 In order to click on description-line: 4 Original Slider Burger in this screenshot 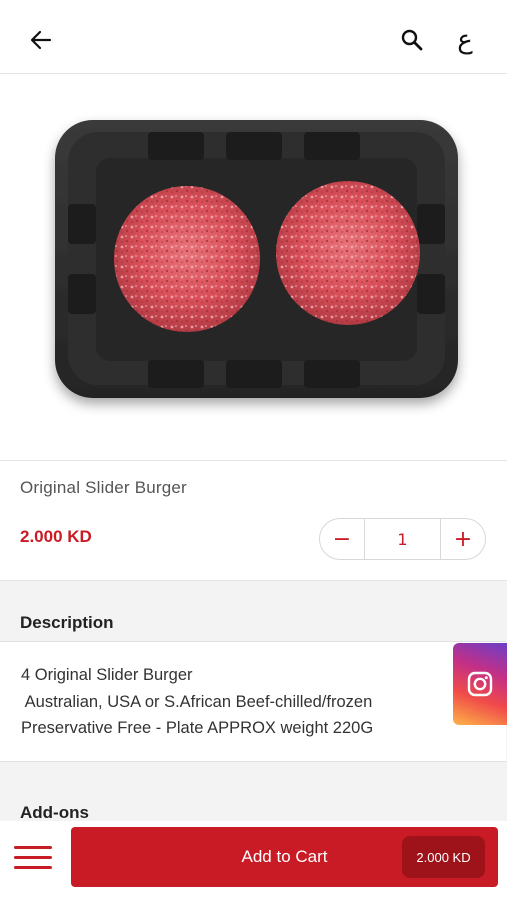, I will do `click(107, 675)`.